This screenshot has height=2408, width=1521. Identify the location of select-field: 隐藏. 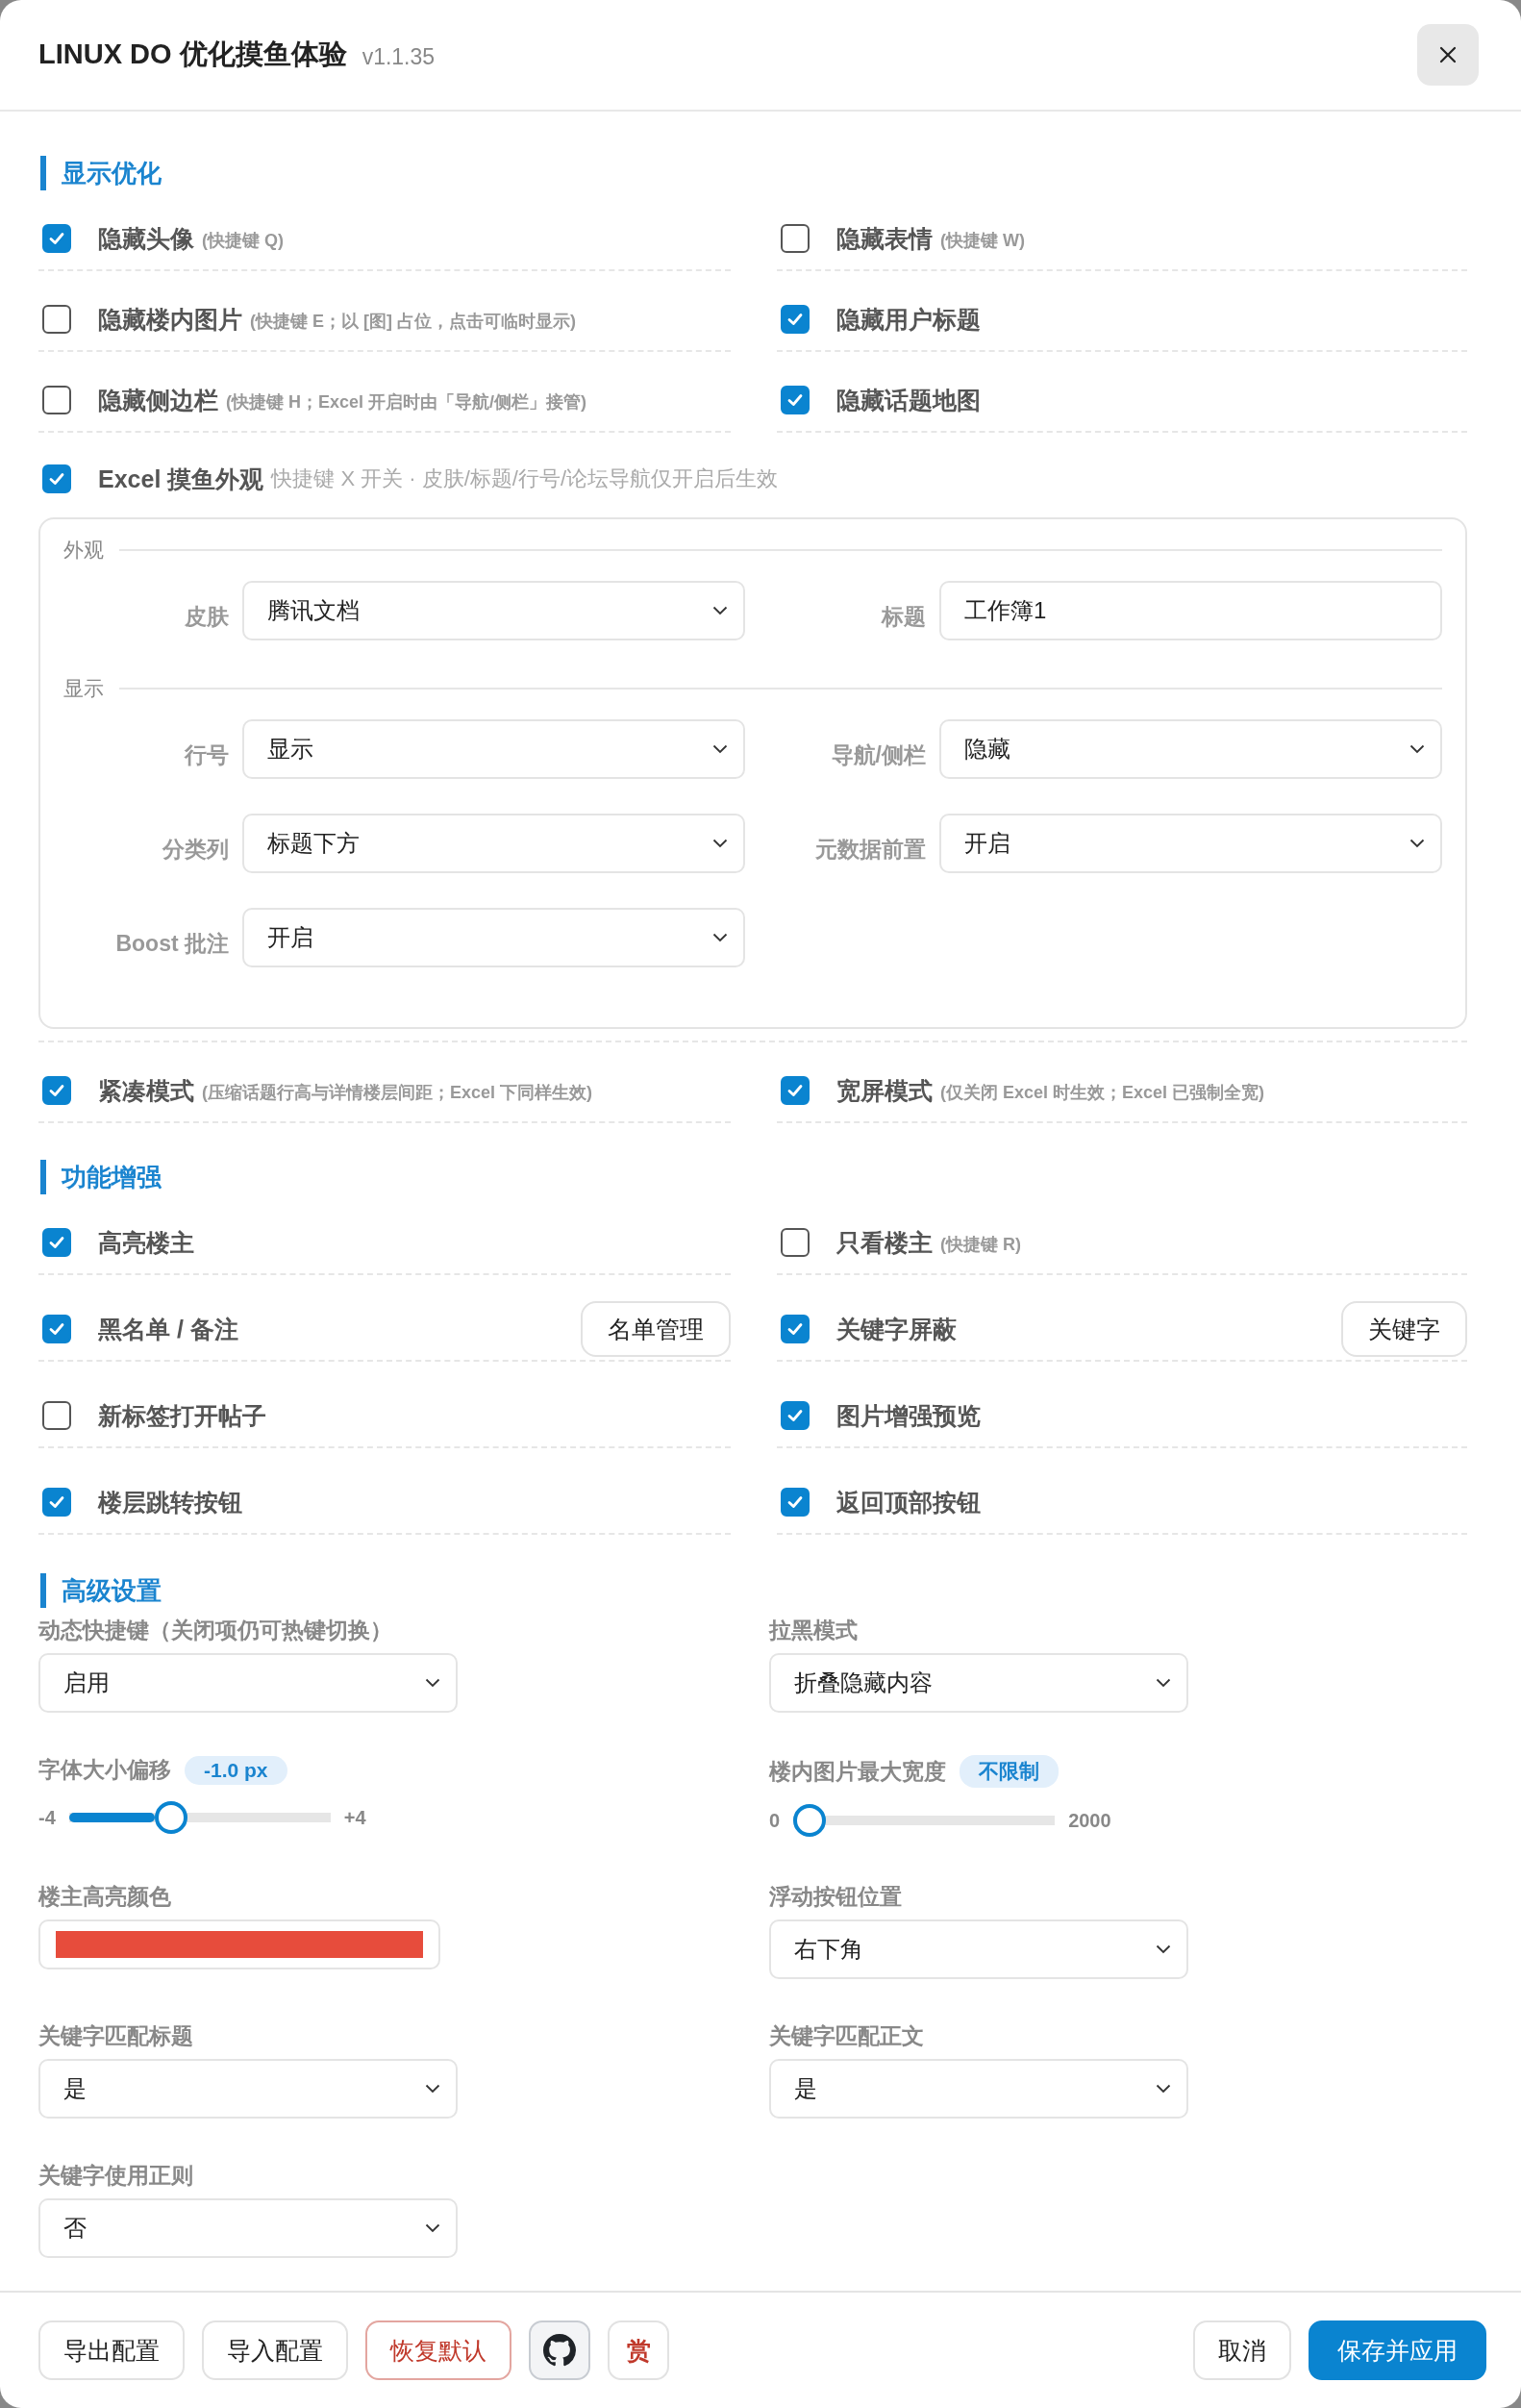
(1190, 749).